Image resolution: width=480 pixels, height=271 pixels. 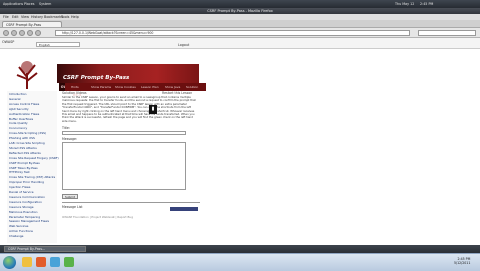 I want to click on search-box, so click(x=447, y=32).